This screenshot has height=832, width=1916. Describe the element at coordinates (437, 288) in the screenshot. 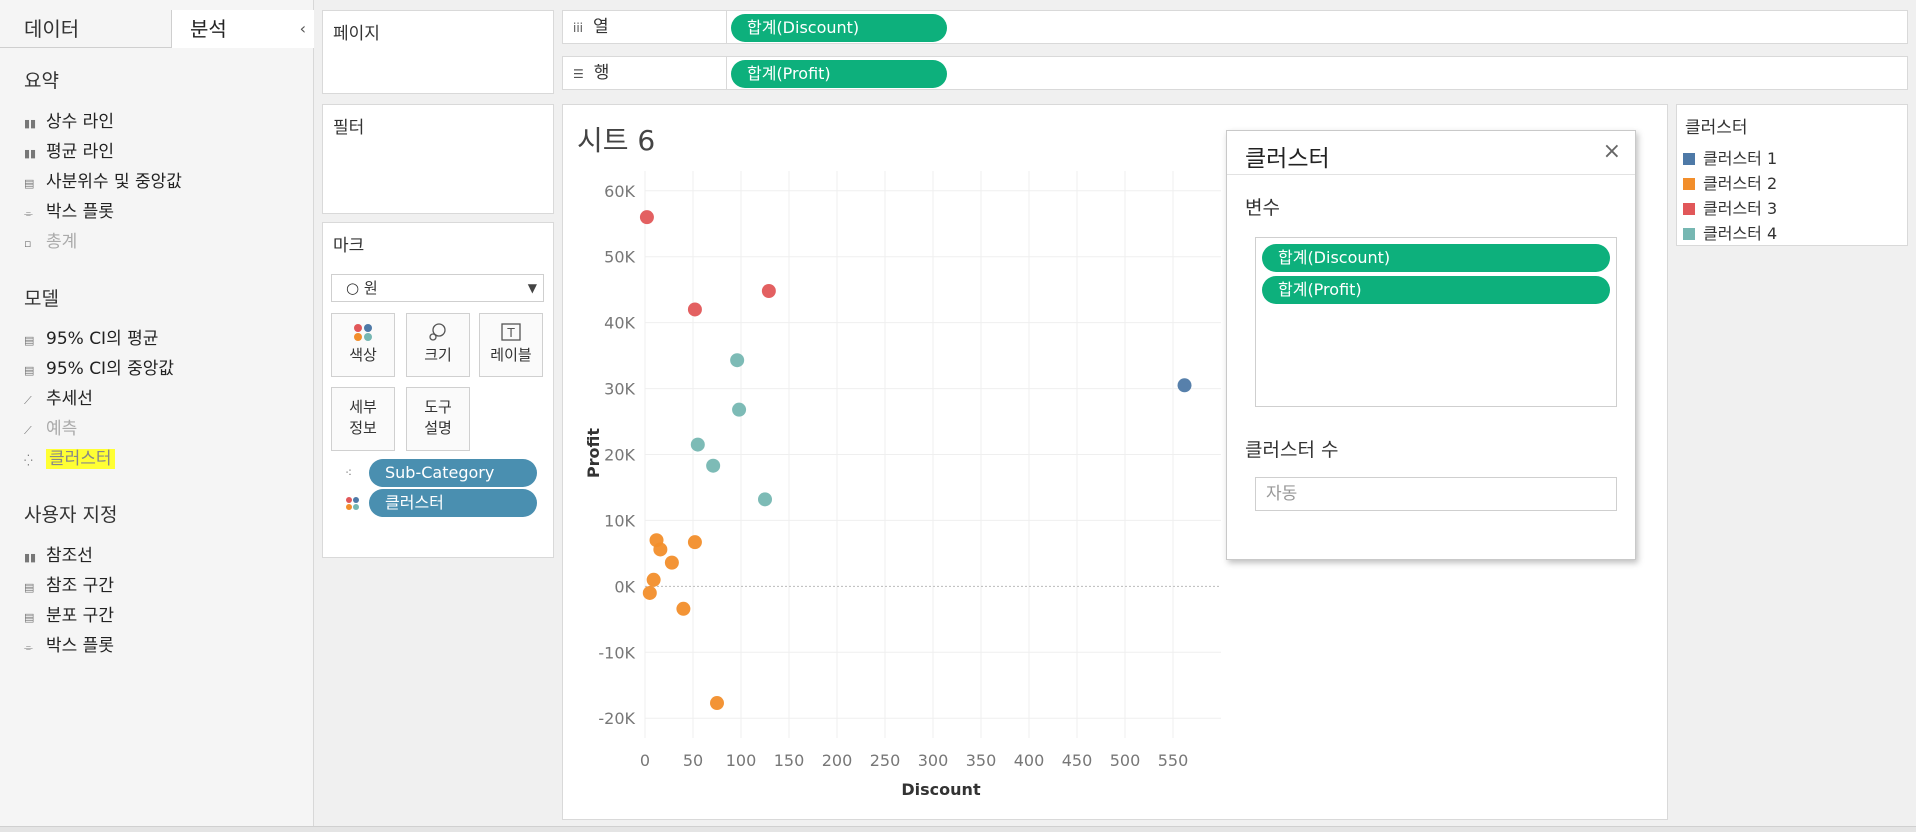

I see `mark-type-dropdown: ○ 원 ▼` at that location.